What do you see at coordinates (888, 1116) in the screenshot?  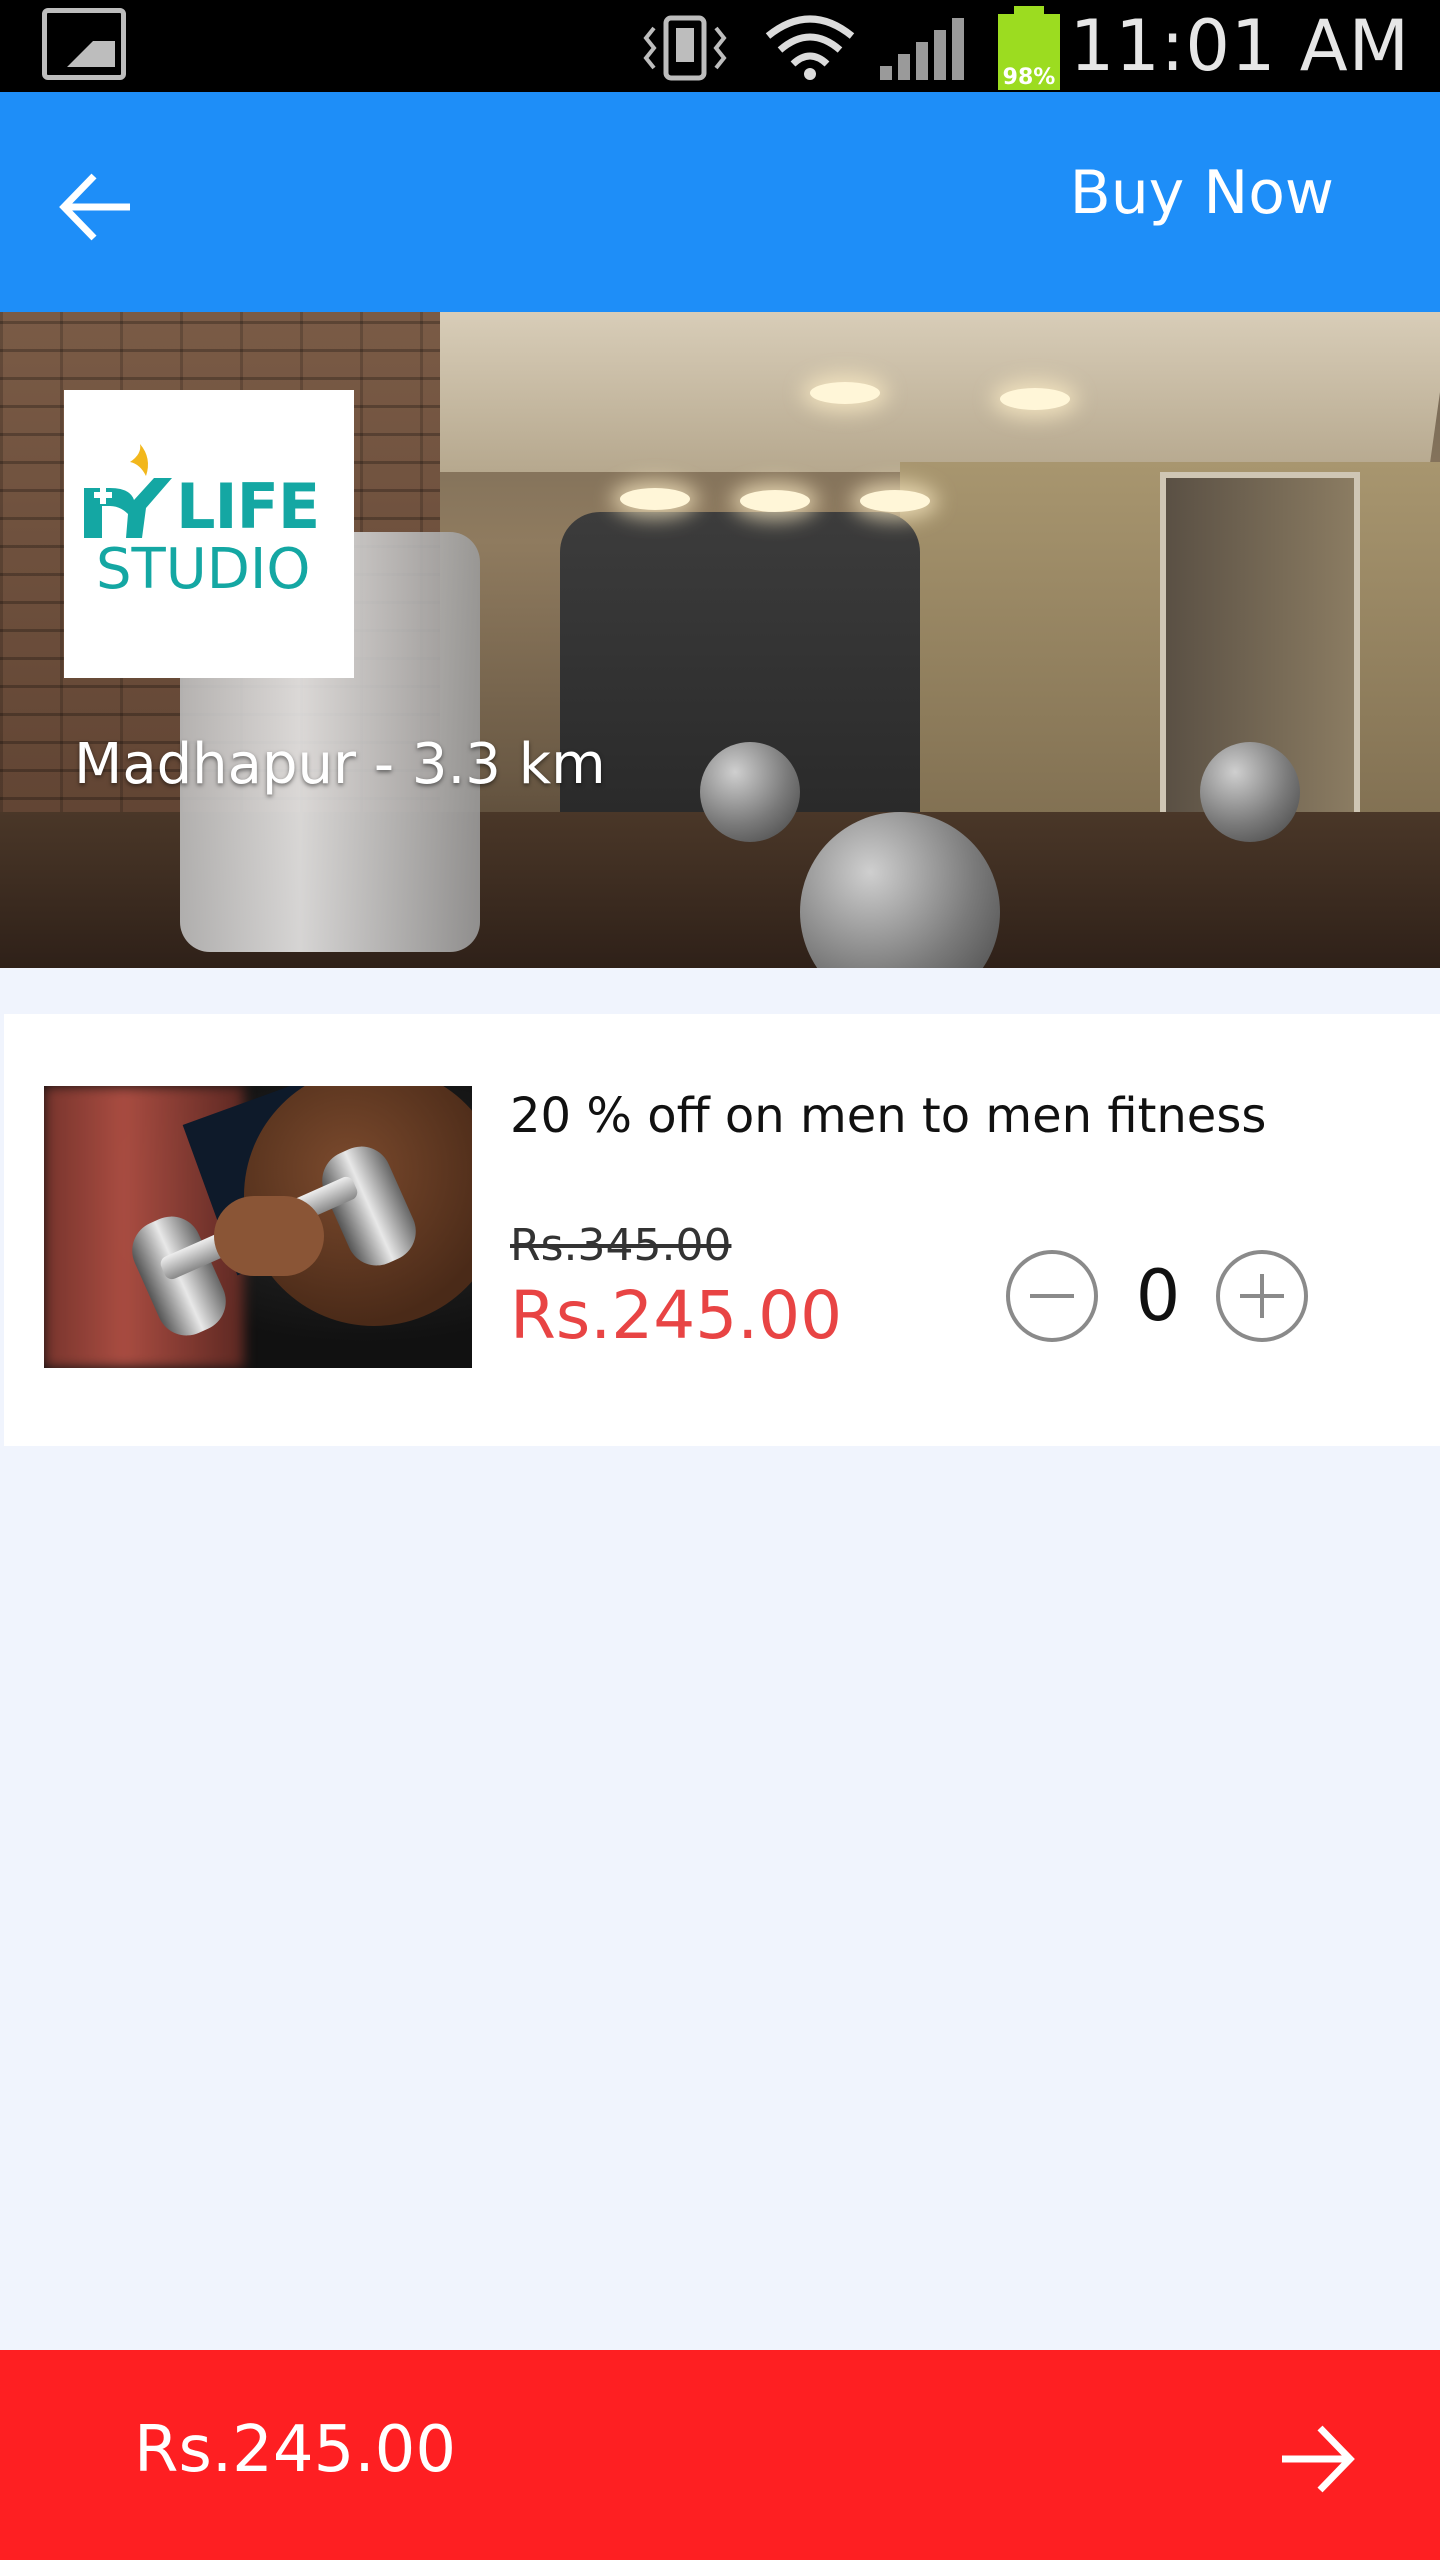 I see `offer-title: 20 % off on men to men fitness` at bounding box center [888, 1116].